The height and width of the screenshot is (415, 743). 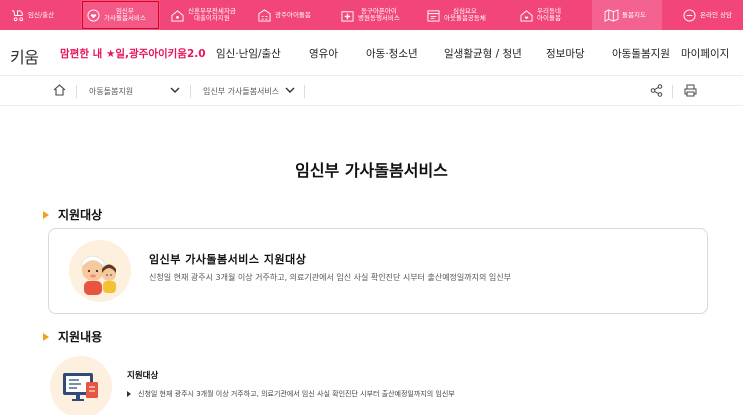 I want to click on toolbar-divider, so click(x=672, y=91).